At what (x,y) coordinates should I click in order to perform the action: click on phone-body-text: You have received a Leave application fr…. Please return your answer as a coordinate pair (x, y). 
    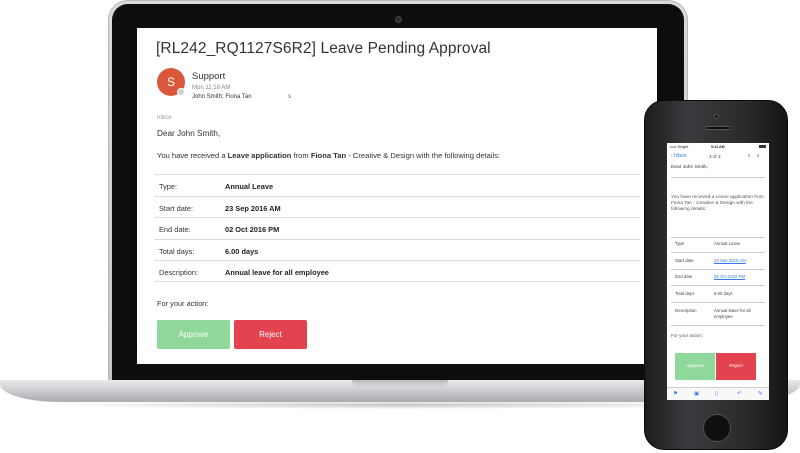
    Looking at the image, I should click on (717, 204).